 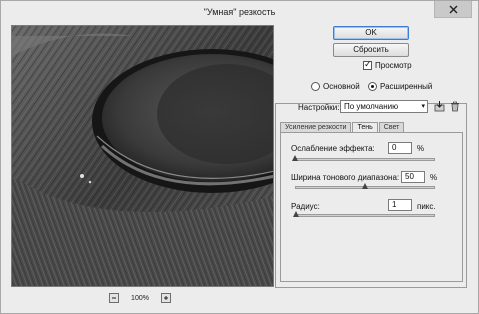 I want to click on minus-icon, so click(x=114, y=298).